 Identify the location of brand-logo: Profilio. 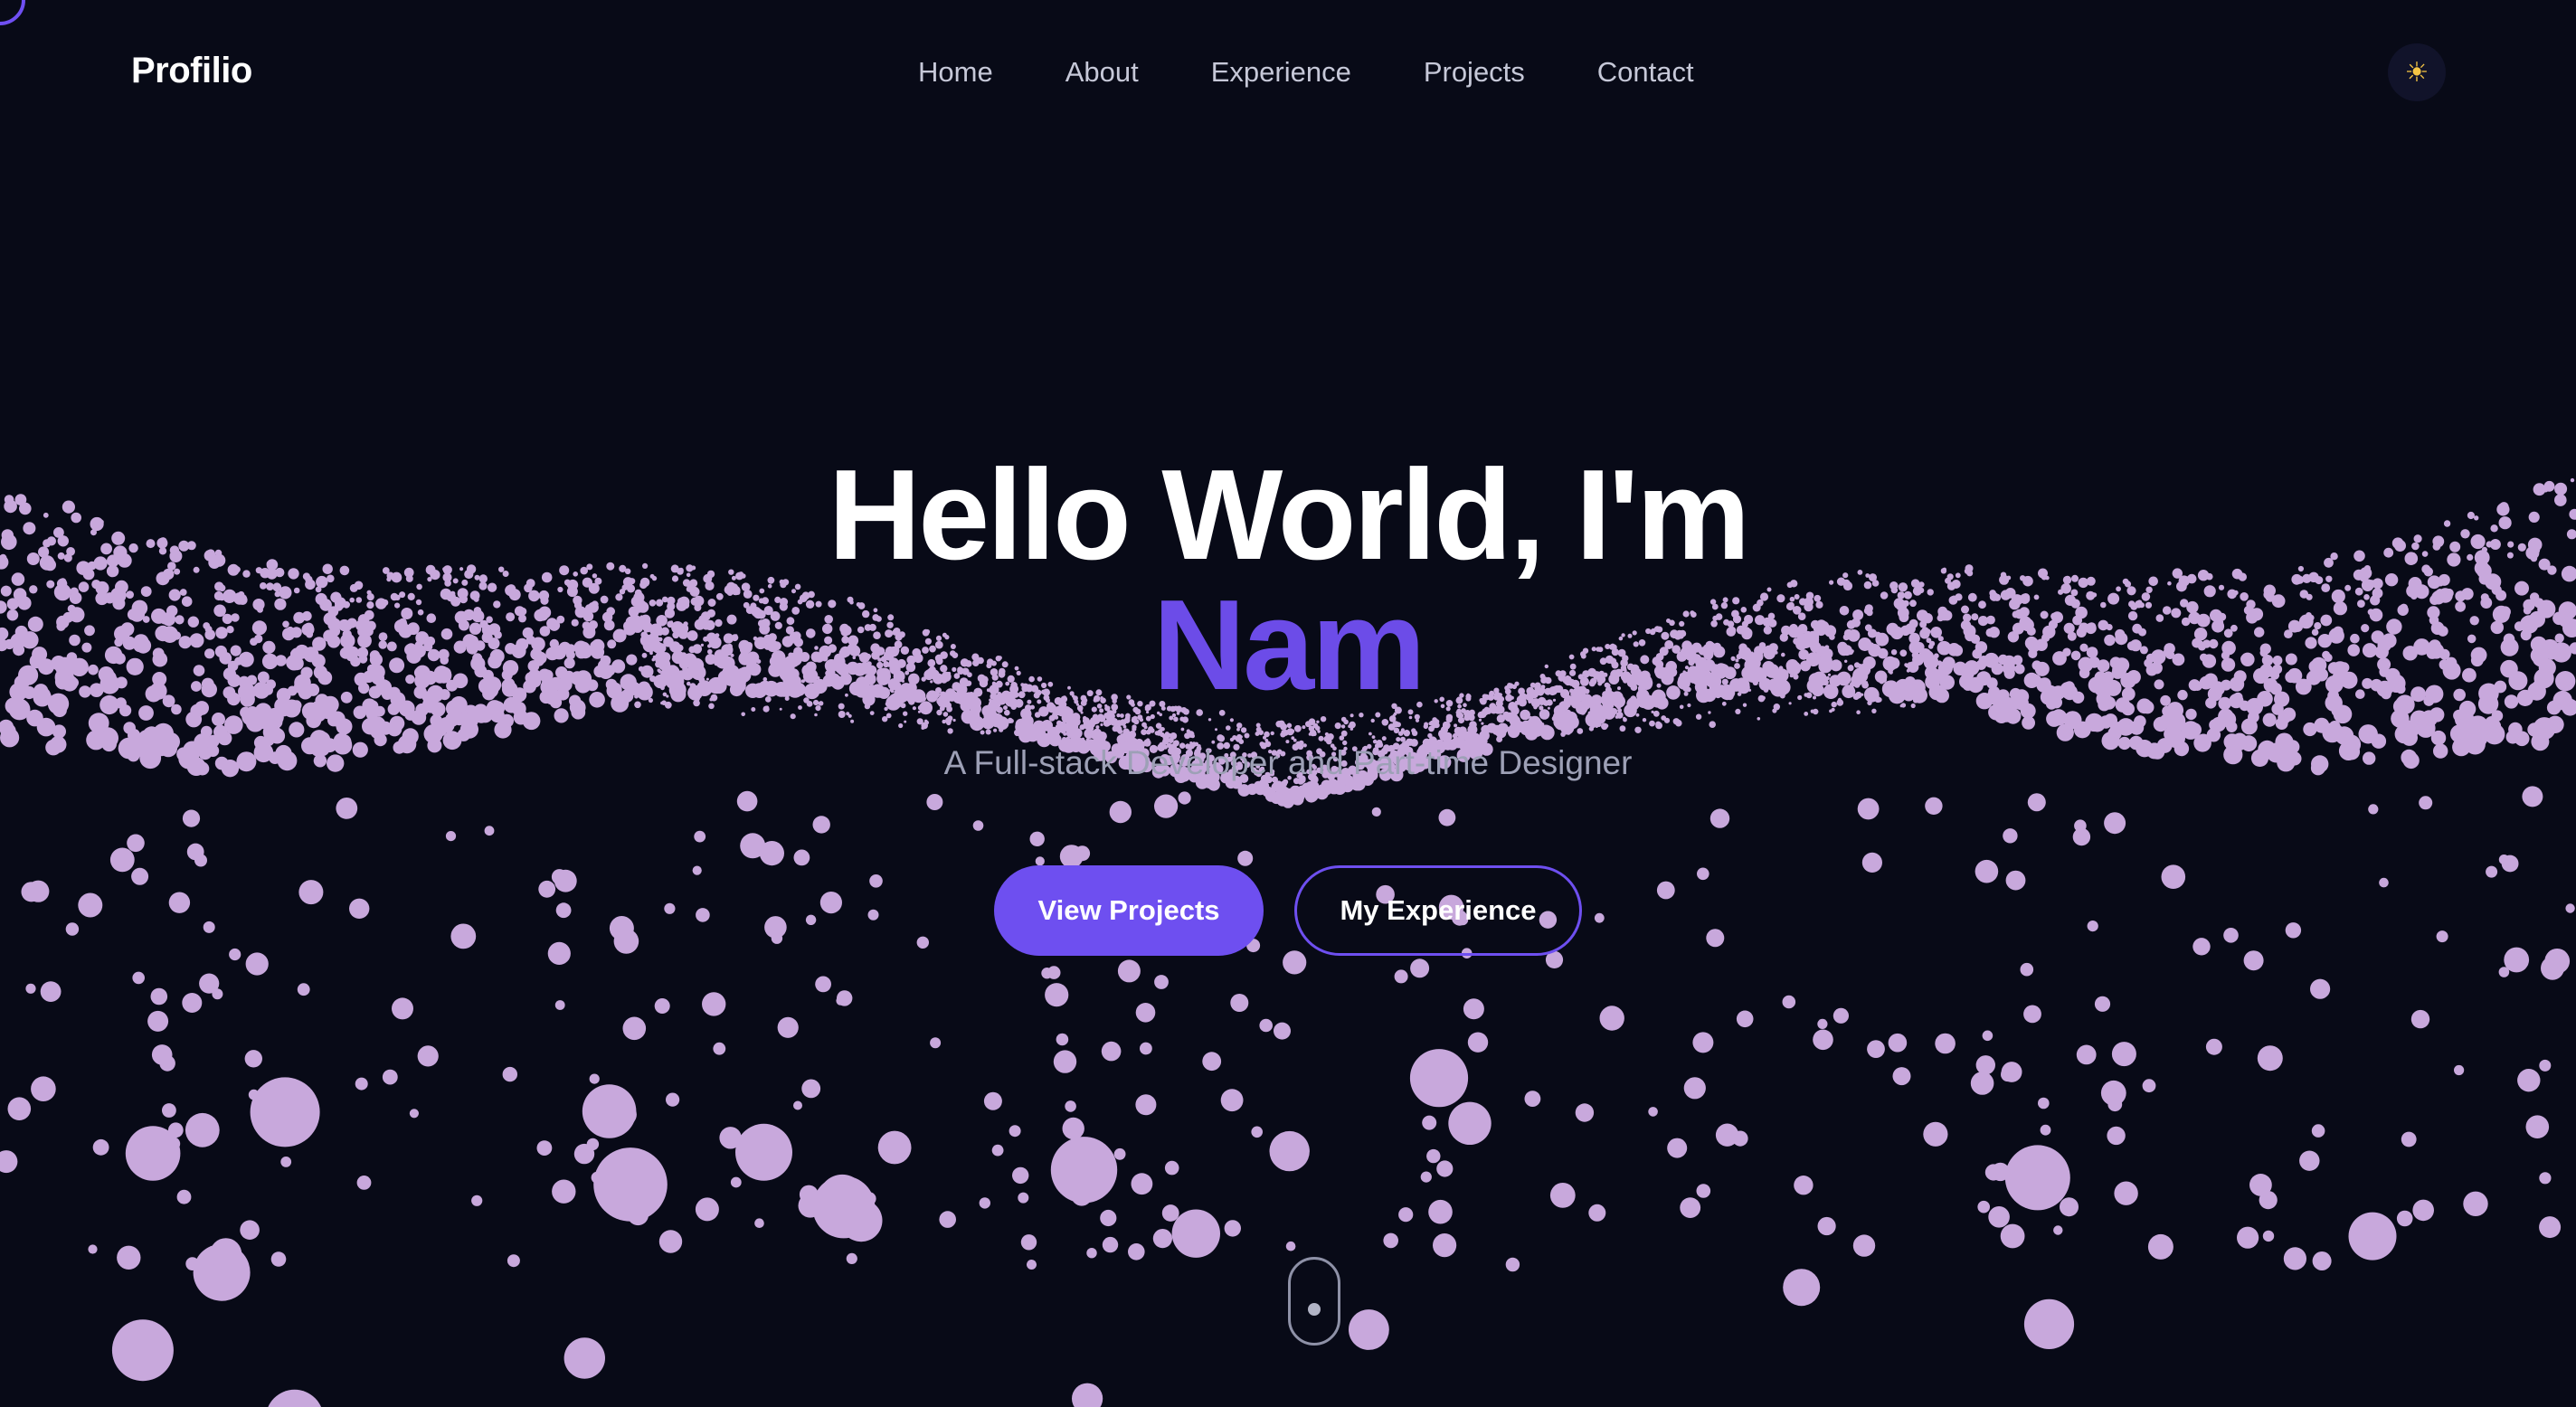
(192, 71).